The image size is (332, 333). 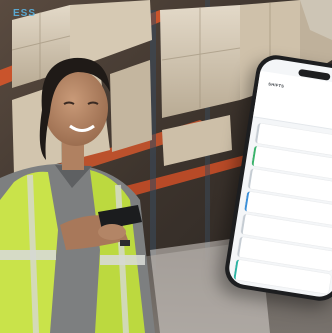 What do you see at coordinates (25, 13) in the screenshot?
I see `brand-logo-fragment: ESS` at bounding box center [25, 13].